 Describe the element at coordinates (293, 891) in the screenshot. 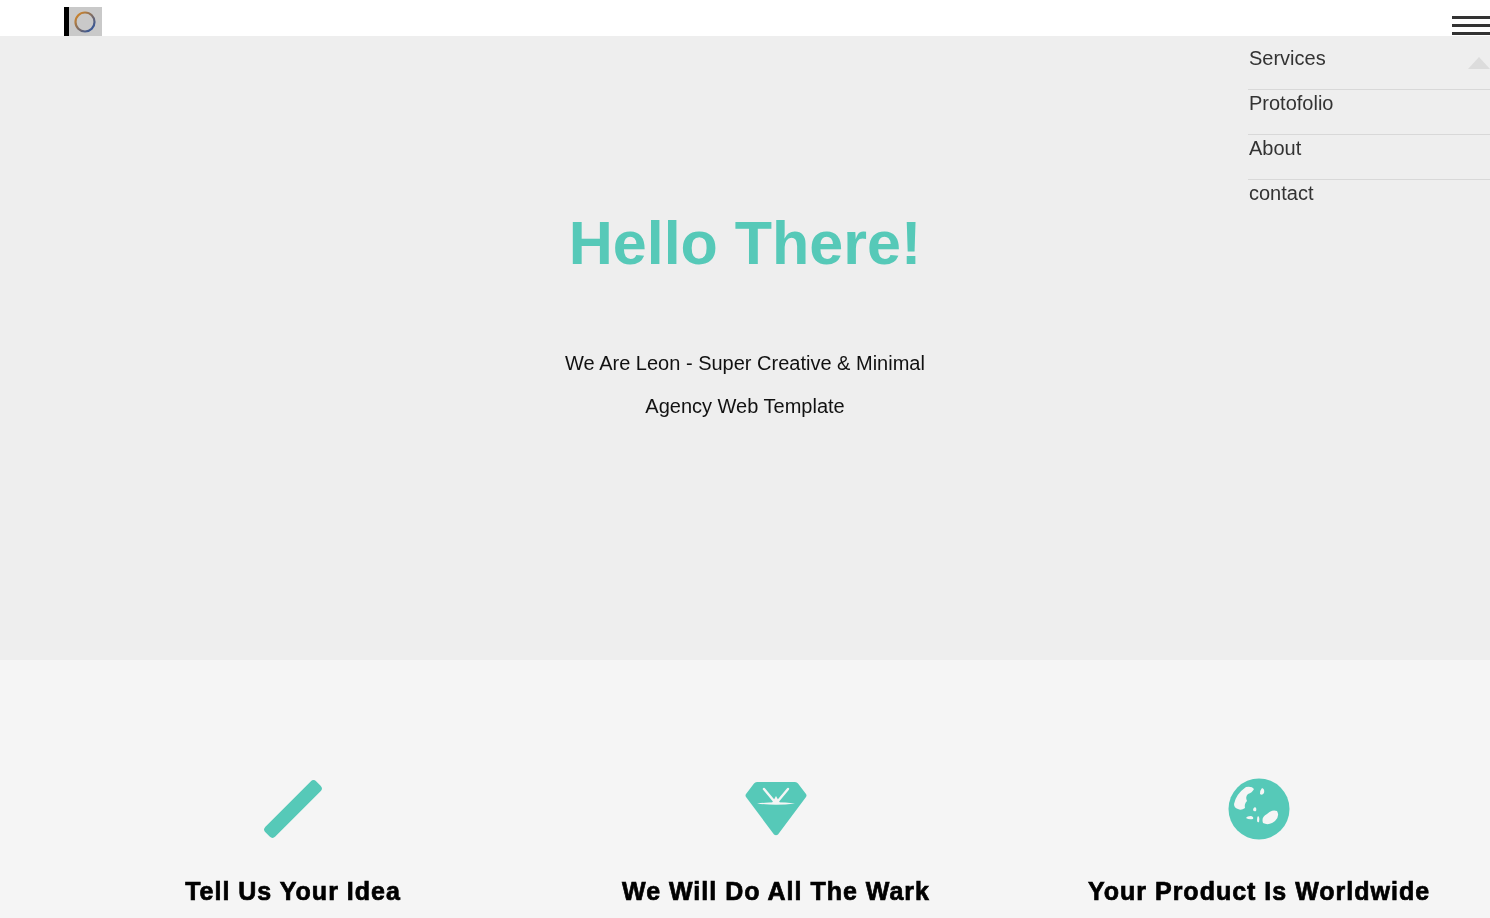

I see `feature-title: Tell Us Your Idea` at that location.